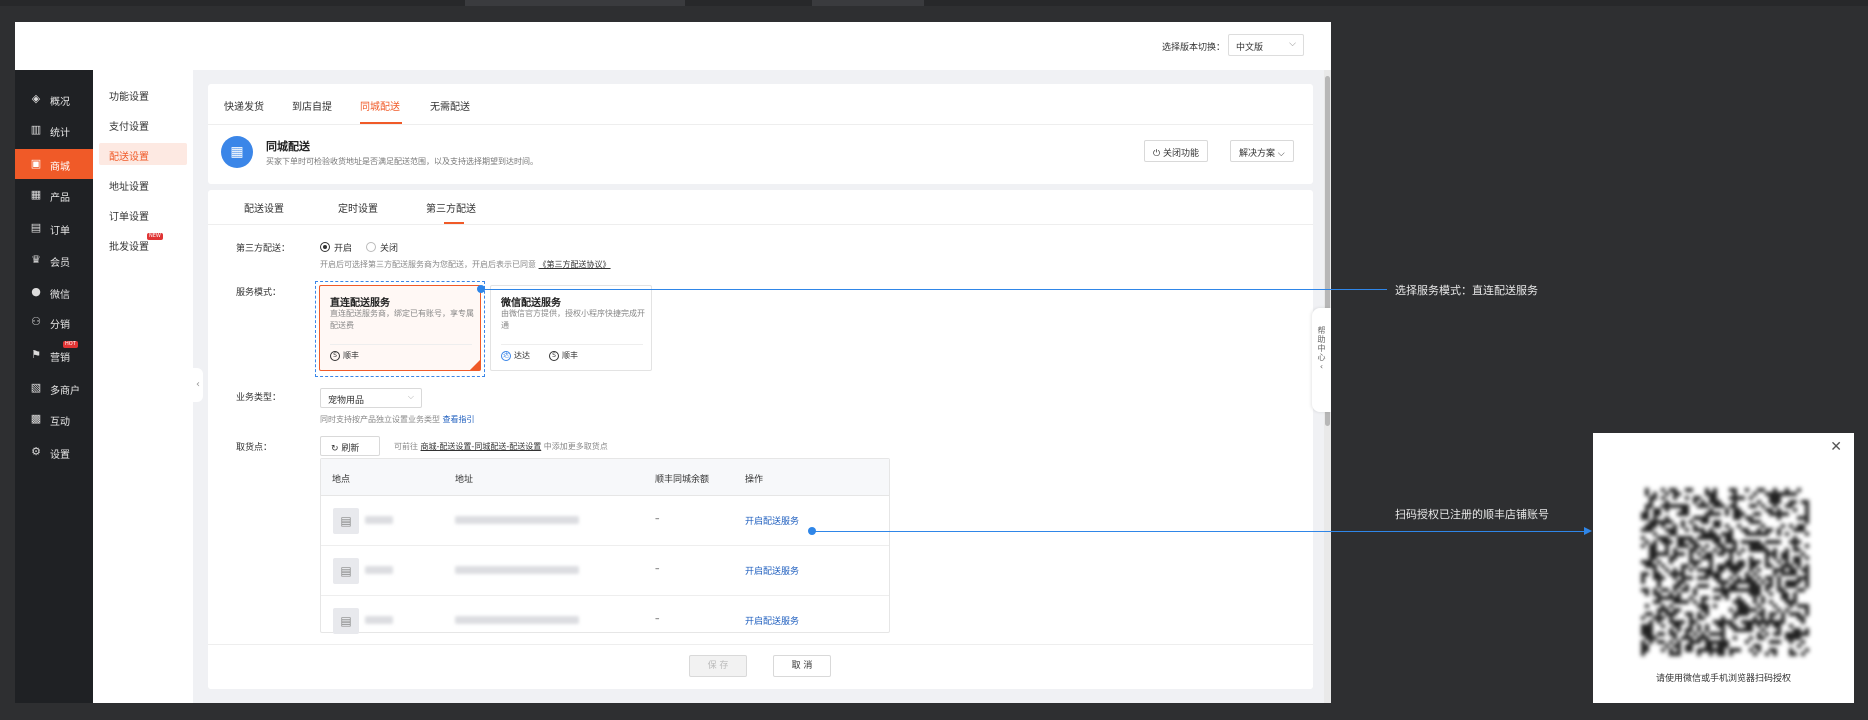  I want to click on store-icon: ▤, so click(346, 621).